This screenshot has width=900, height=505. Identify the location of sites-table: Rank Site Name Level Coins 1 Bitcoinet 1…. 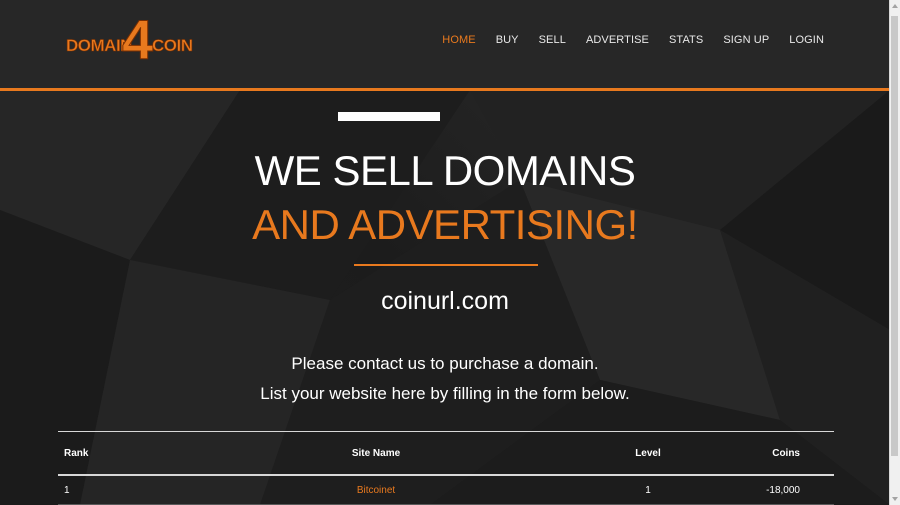
(446, 468).